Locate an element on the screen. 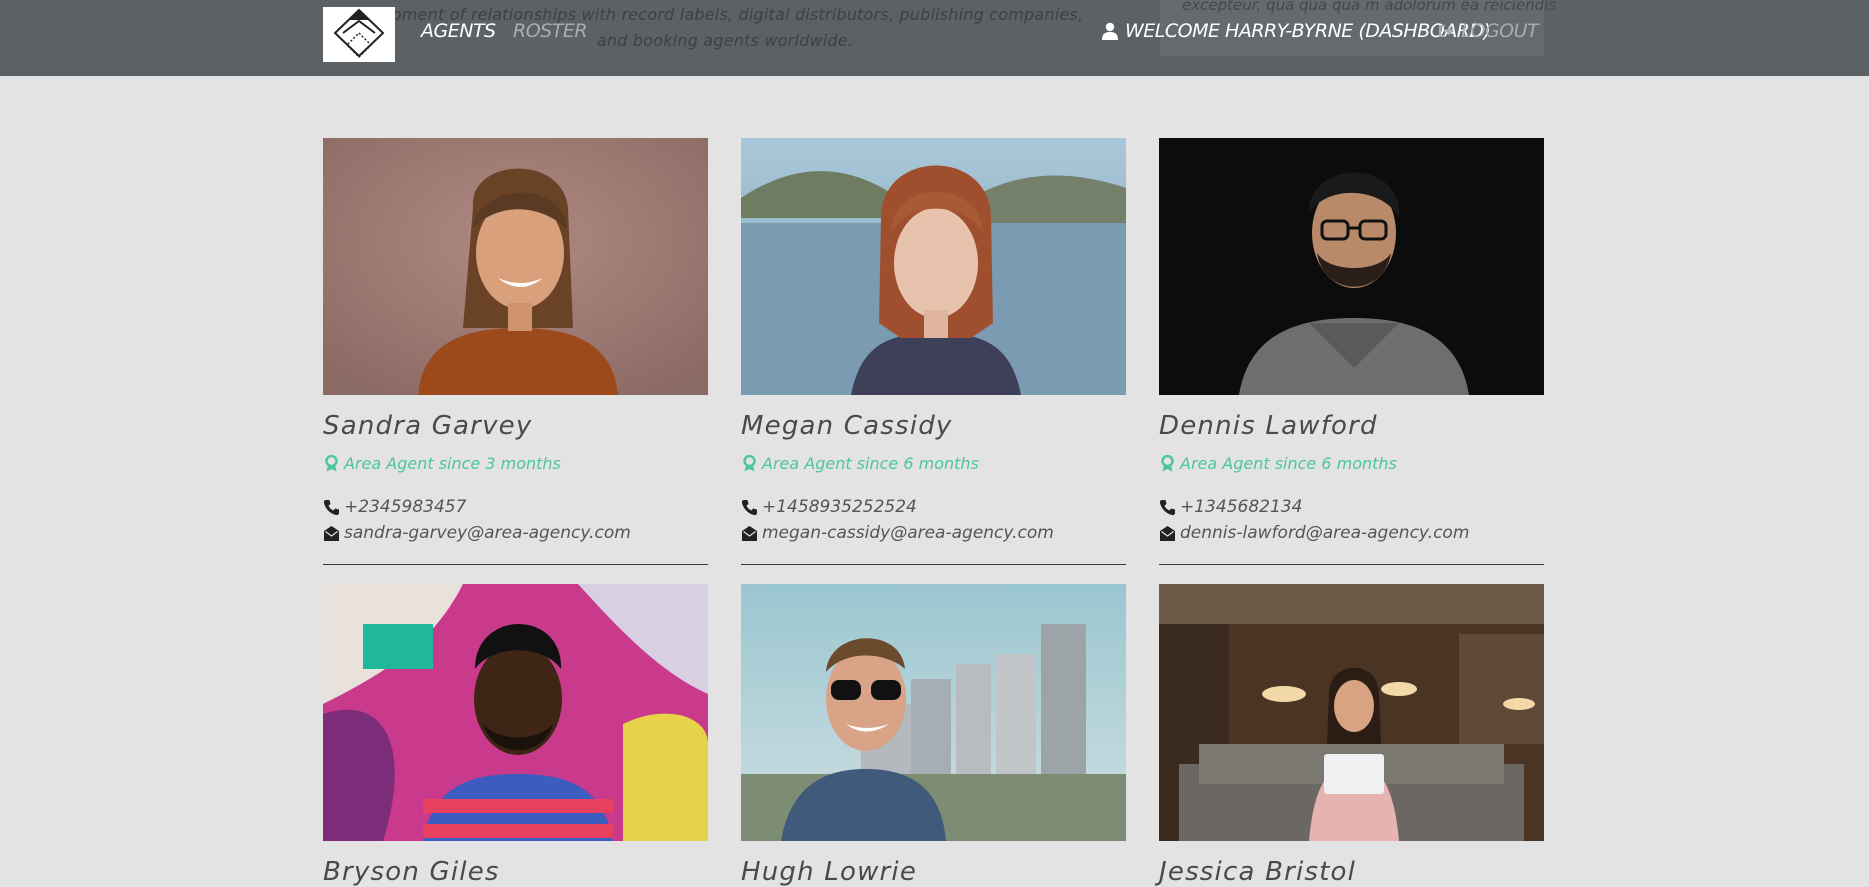 Image resolution: width=1869 pixels, height=887 pixels. agent-name: Megan Cassidy is located at coordinates (847, 426).